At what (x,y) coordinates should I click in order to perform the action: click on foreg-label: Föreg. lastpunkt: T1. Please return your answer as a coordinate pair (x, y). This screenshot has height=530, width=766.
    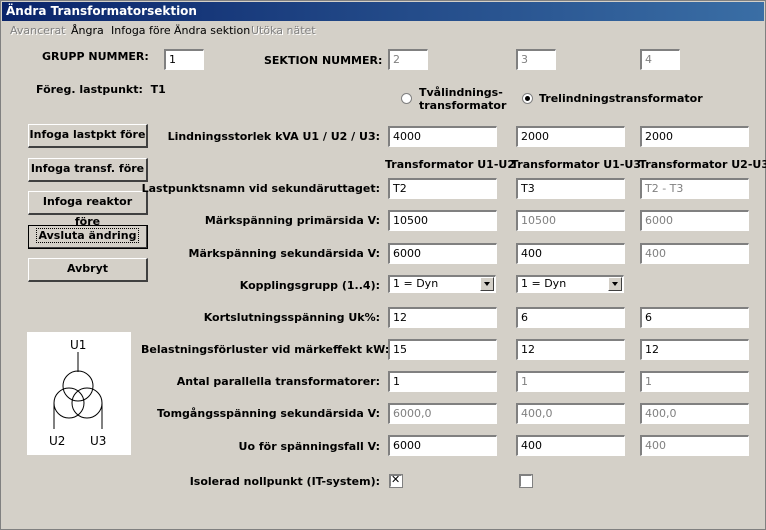
    Looking at the image, I should click on (101, 89).